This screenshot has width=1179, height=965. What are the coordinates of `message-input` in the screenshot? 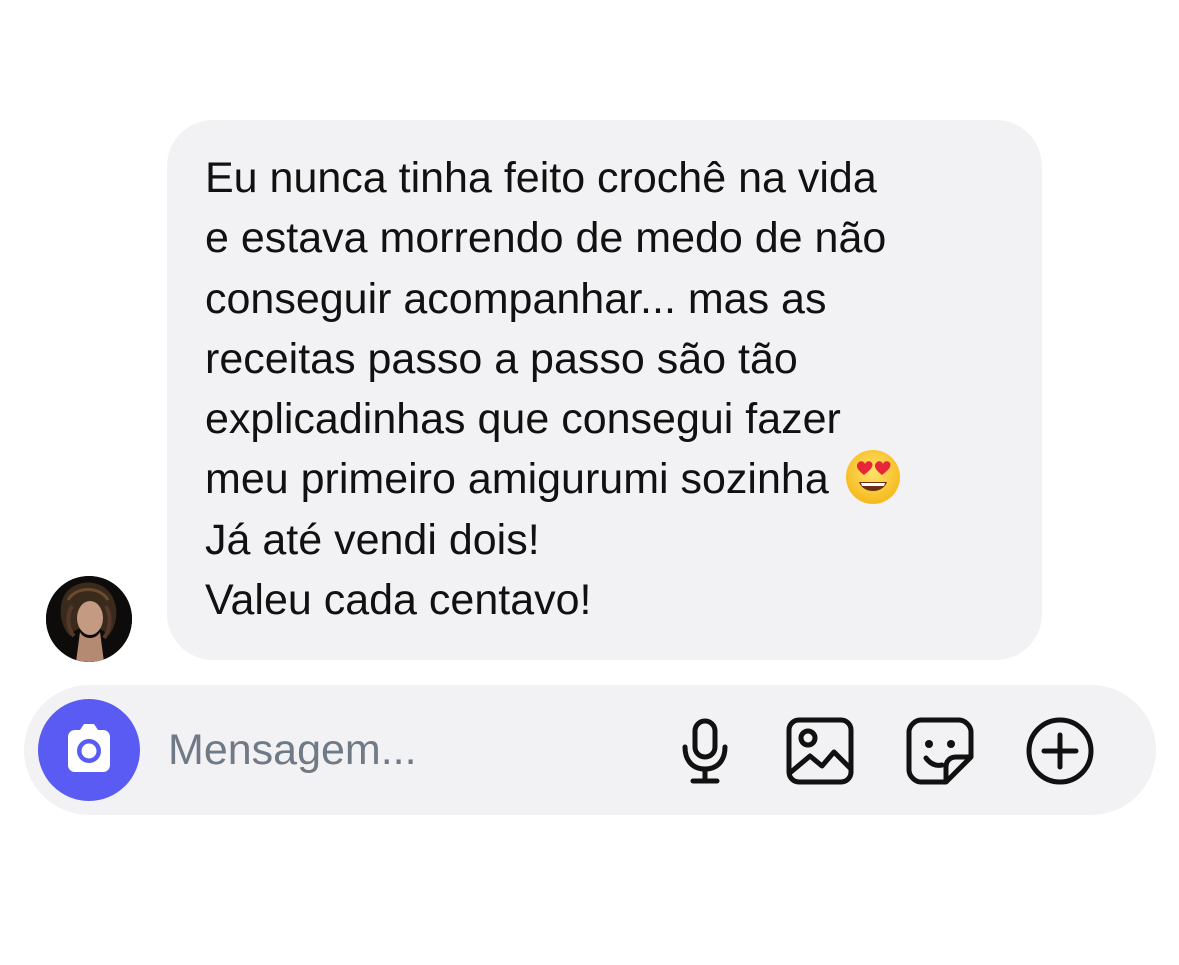 It's located at (403, 750).